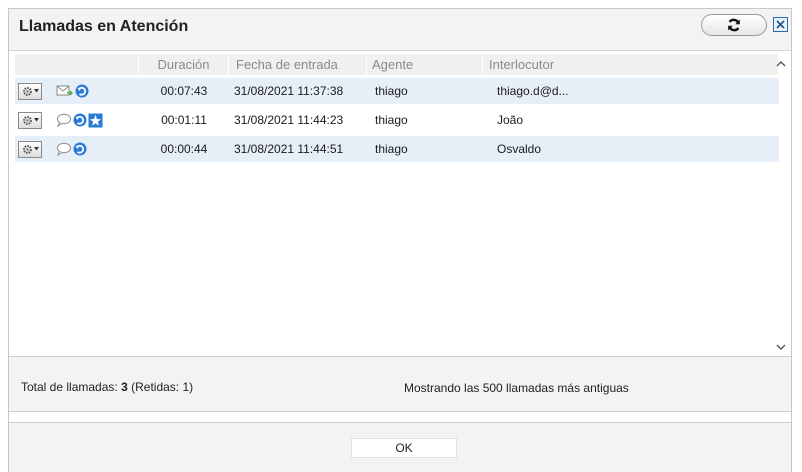  What do you see at coordinates (124, 387) in the screenshot?
I see `total-value: 3` at bounding box center [124, 387].